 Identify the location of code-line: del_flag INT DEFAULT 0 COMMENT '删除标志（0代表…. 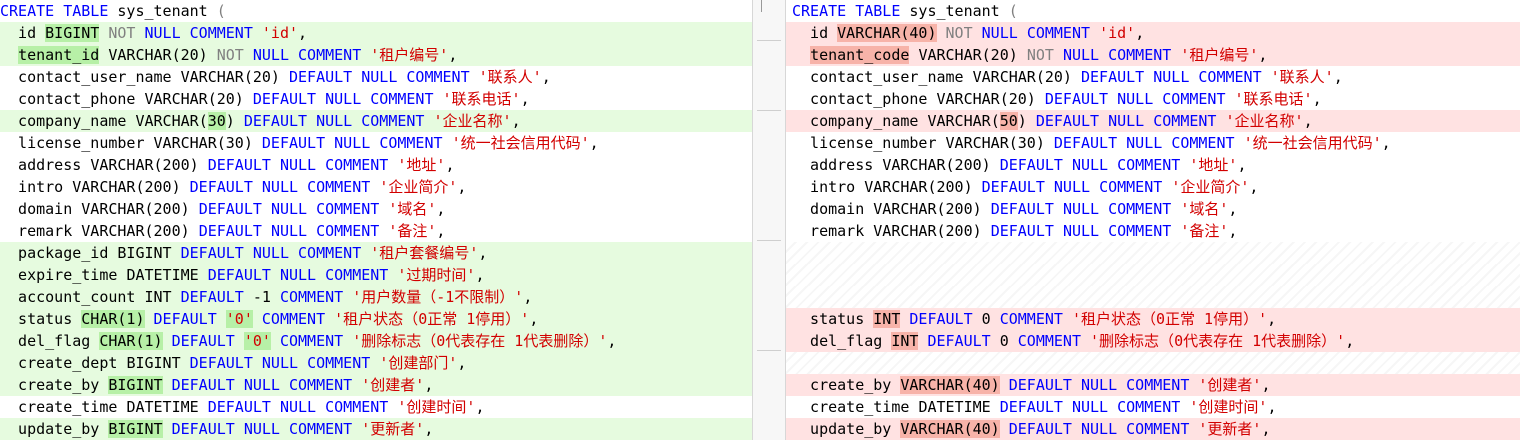
(1153, 341).